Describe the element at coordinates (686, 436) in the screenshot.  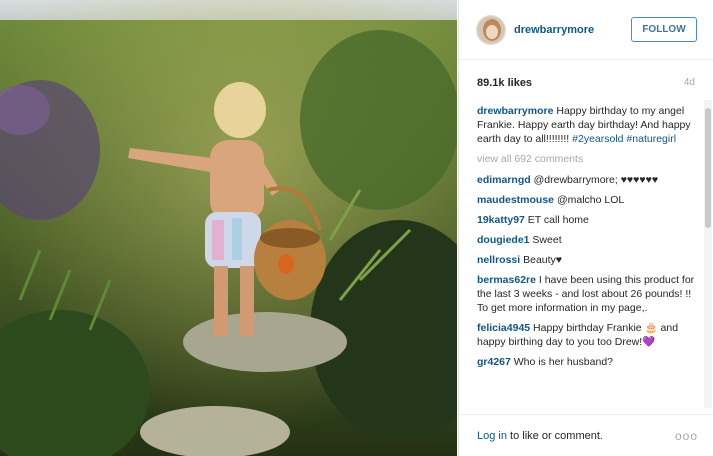
I see `more-options-icon: ooo` at that location.